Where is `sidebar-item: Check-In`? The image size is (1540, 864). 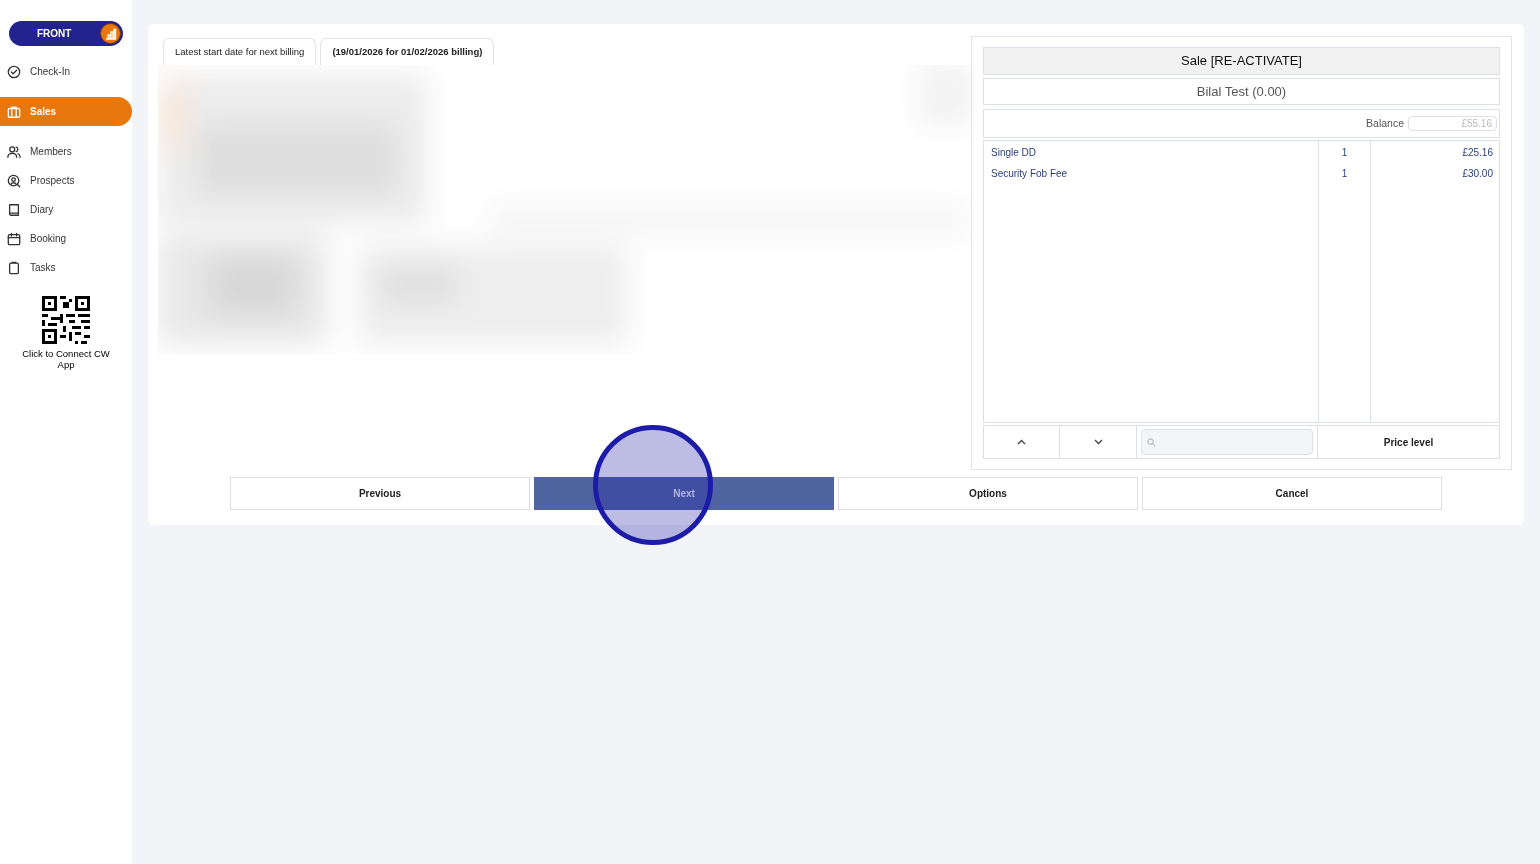
sidebar-item: Check-In is located at coordinates (66, 71).